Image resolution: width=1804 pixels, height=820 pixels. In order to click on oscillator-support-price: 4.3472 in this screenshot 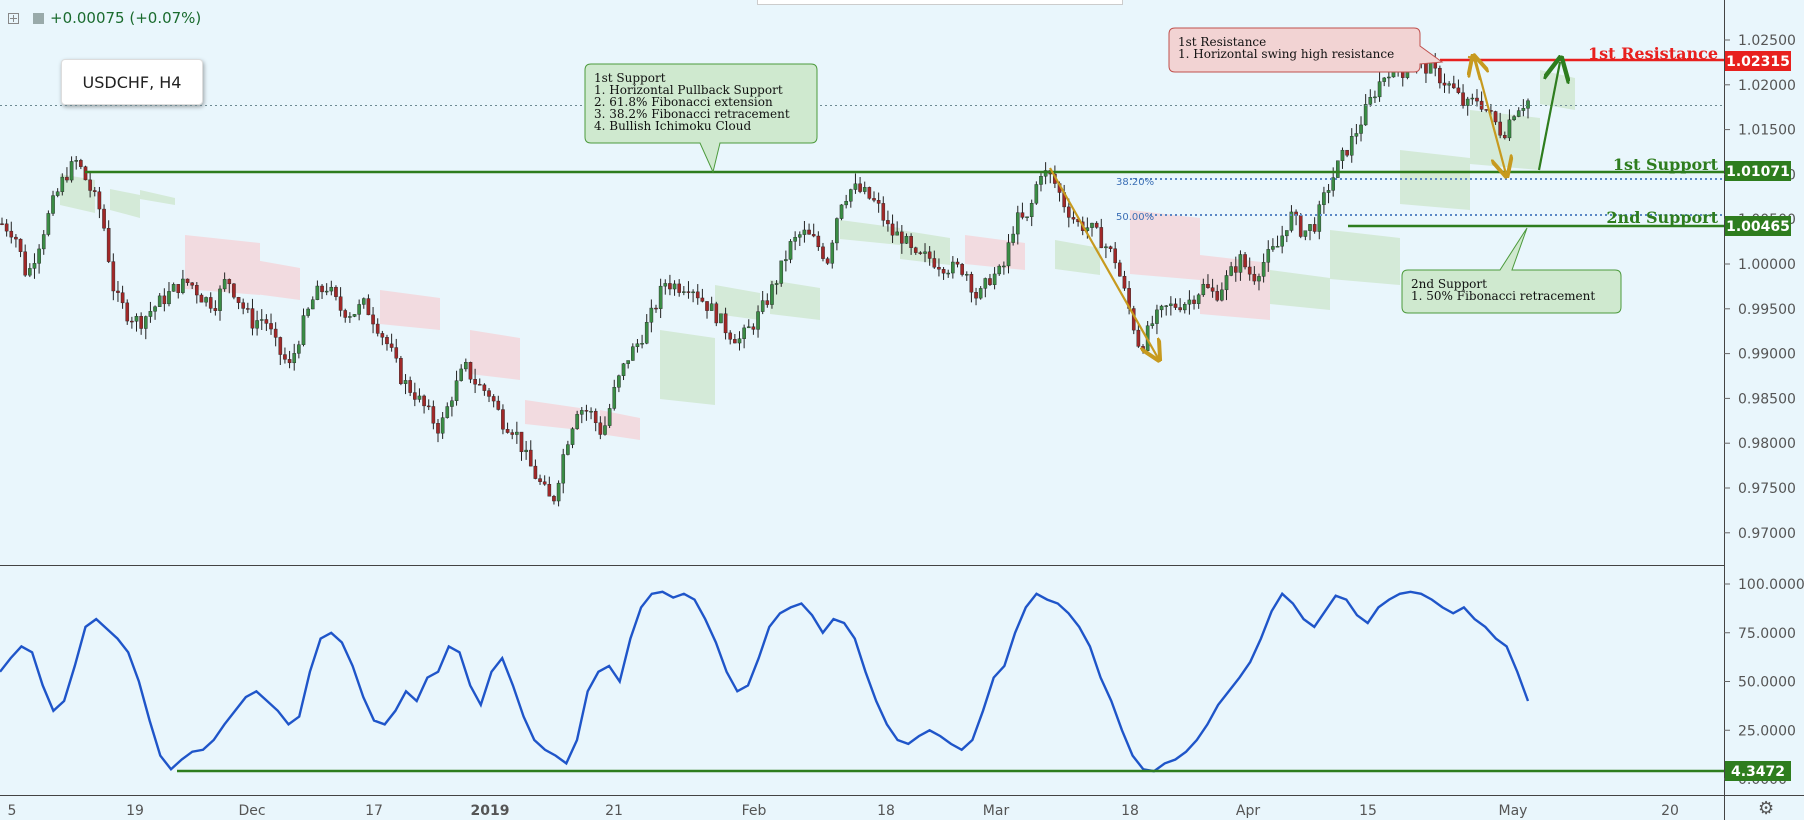, I will do `click(1758, 772)`.